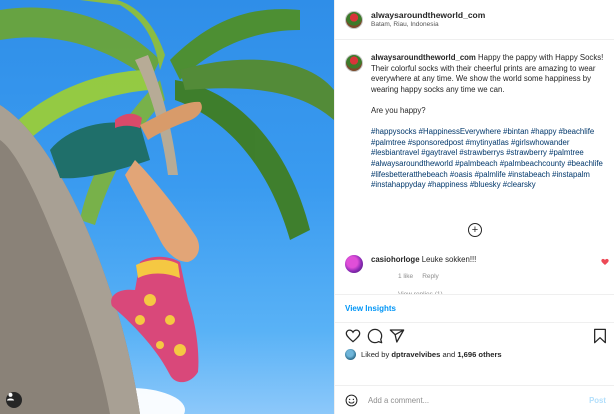  I want to click on emoji-icon, so click(351, 400).